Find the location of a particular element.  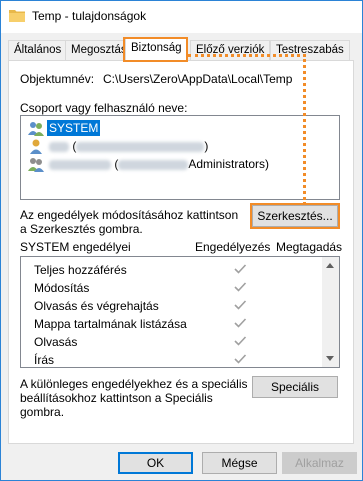

user-row-redacted-2: (Administrators) is located at coordinates (180, 164).